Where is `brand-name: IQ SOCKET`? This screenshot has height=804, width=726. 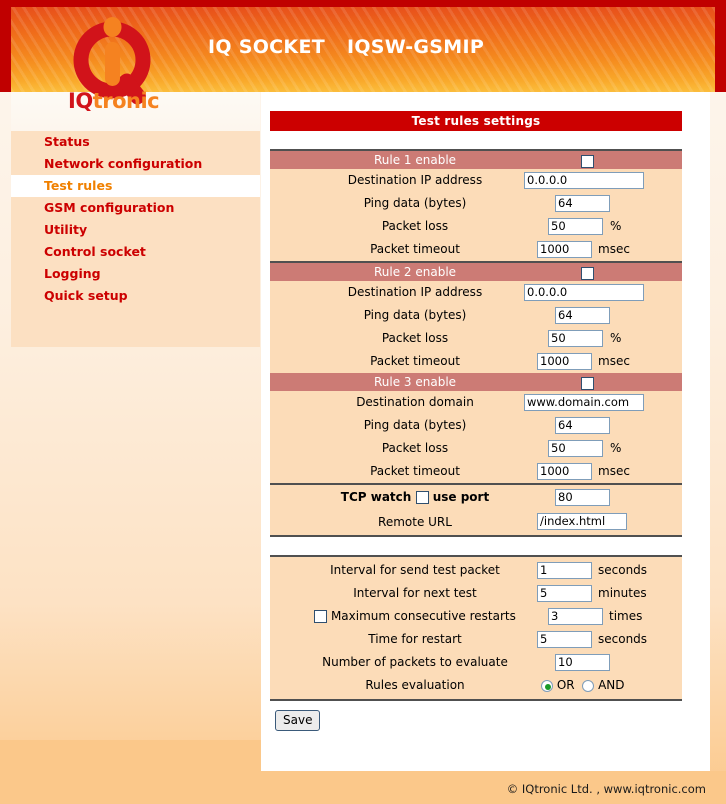
brand-name: IQ SOCKET is located at coordinates (266, 47).